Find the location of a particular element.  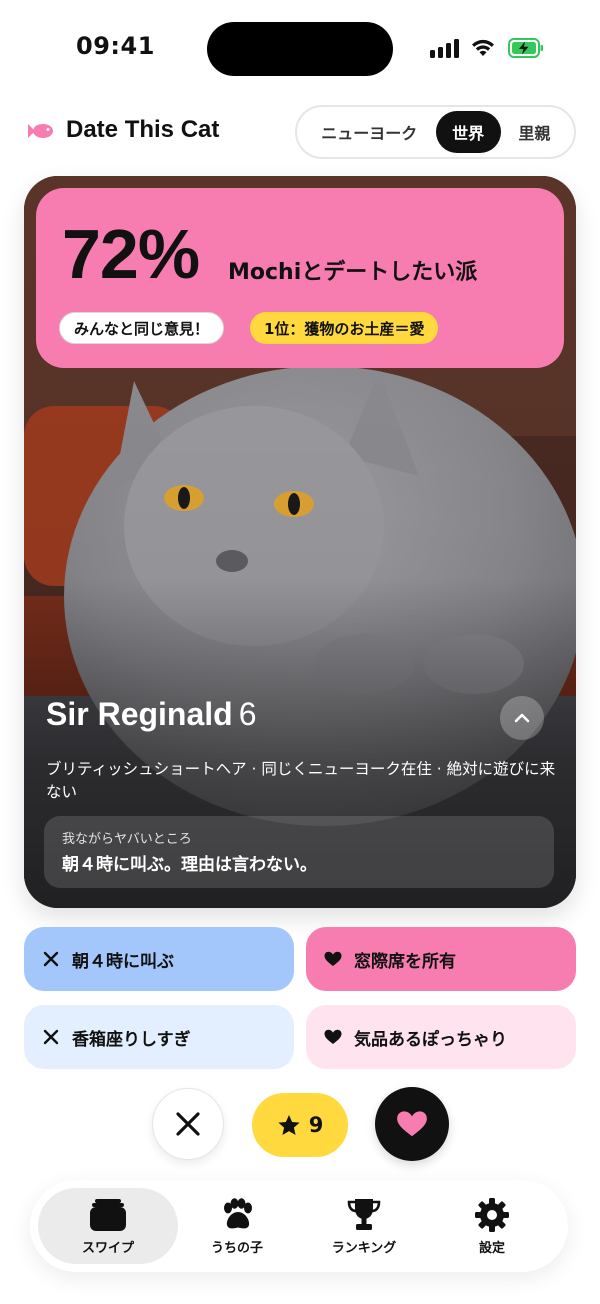

super-like-button: 9 is located at coordinates (300, 1125).